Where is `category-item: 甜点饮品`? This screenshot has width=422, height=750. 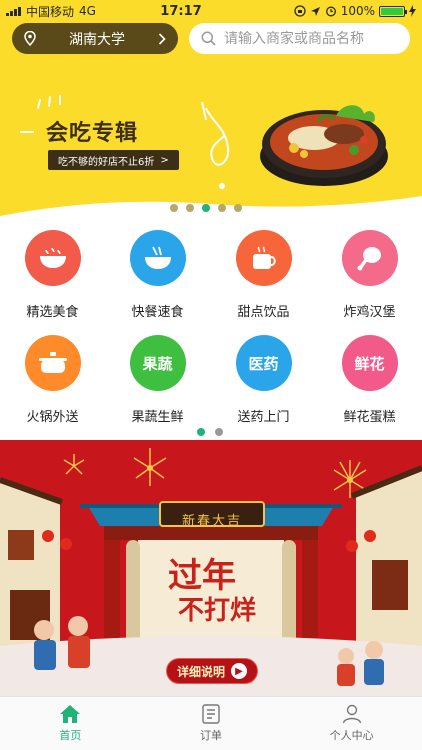 category-item: 甜点饮品 is located at coordinates (263, 275).